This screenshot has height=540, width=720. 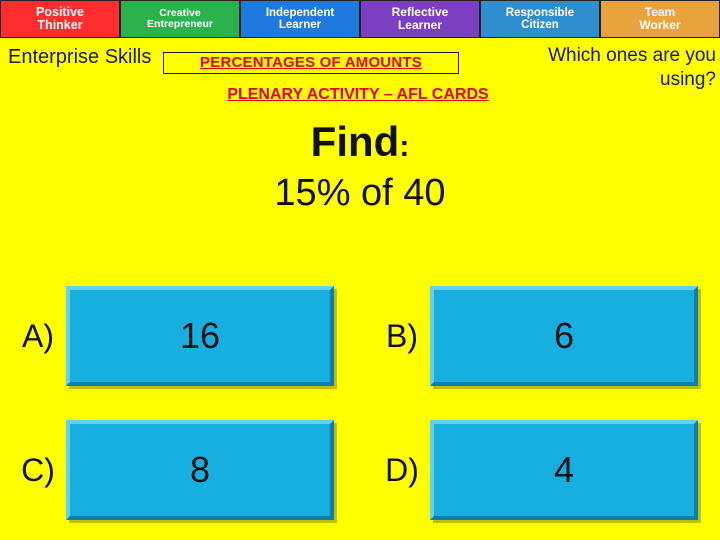 I want to click on skill-label-line2: Worker, so click(x=660, y=25).